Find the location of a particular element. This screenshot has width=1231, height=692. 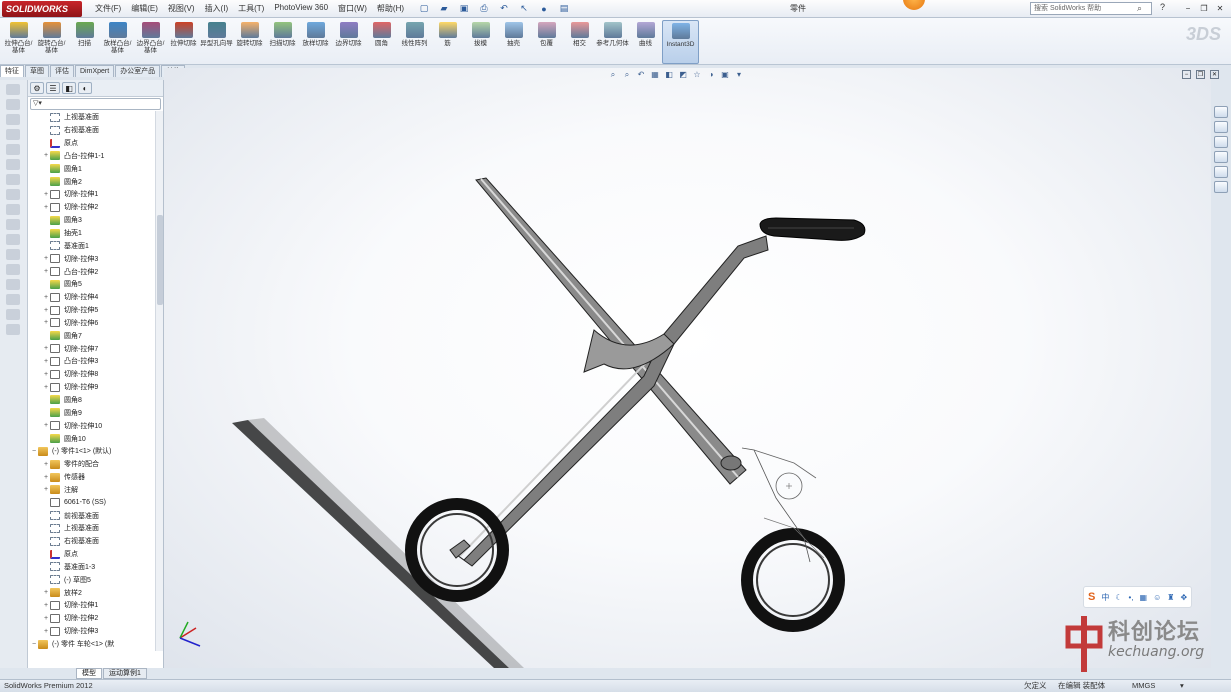

tree-node: 圆角3 is located at coordinates (95, 220).